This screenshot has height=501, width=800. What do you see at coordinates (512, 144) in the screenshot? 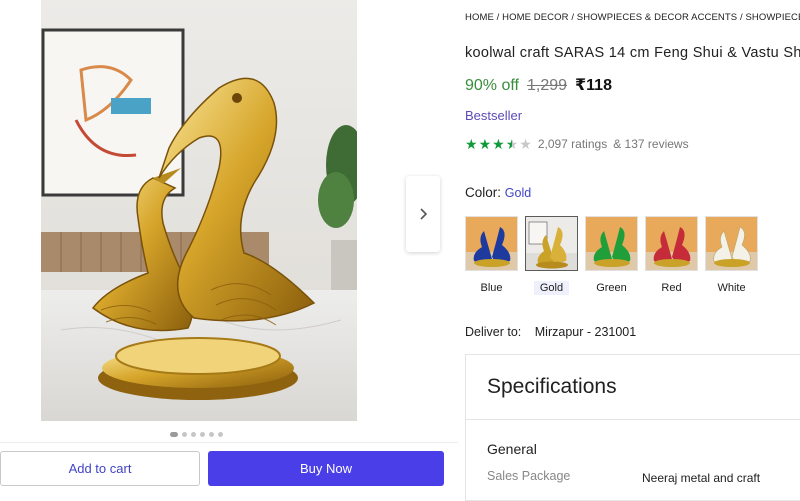
I see `star-half-icon: ★` at bounding box center [512, 144].